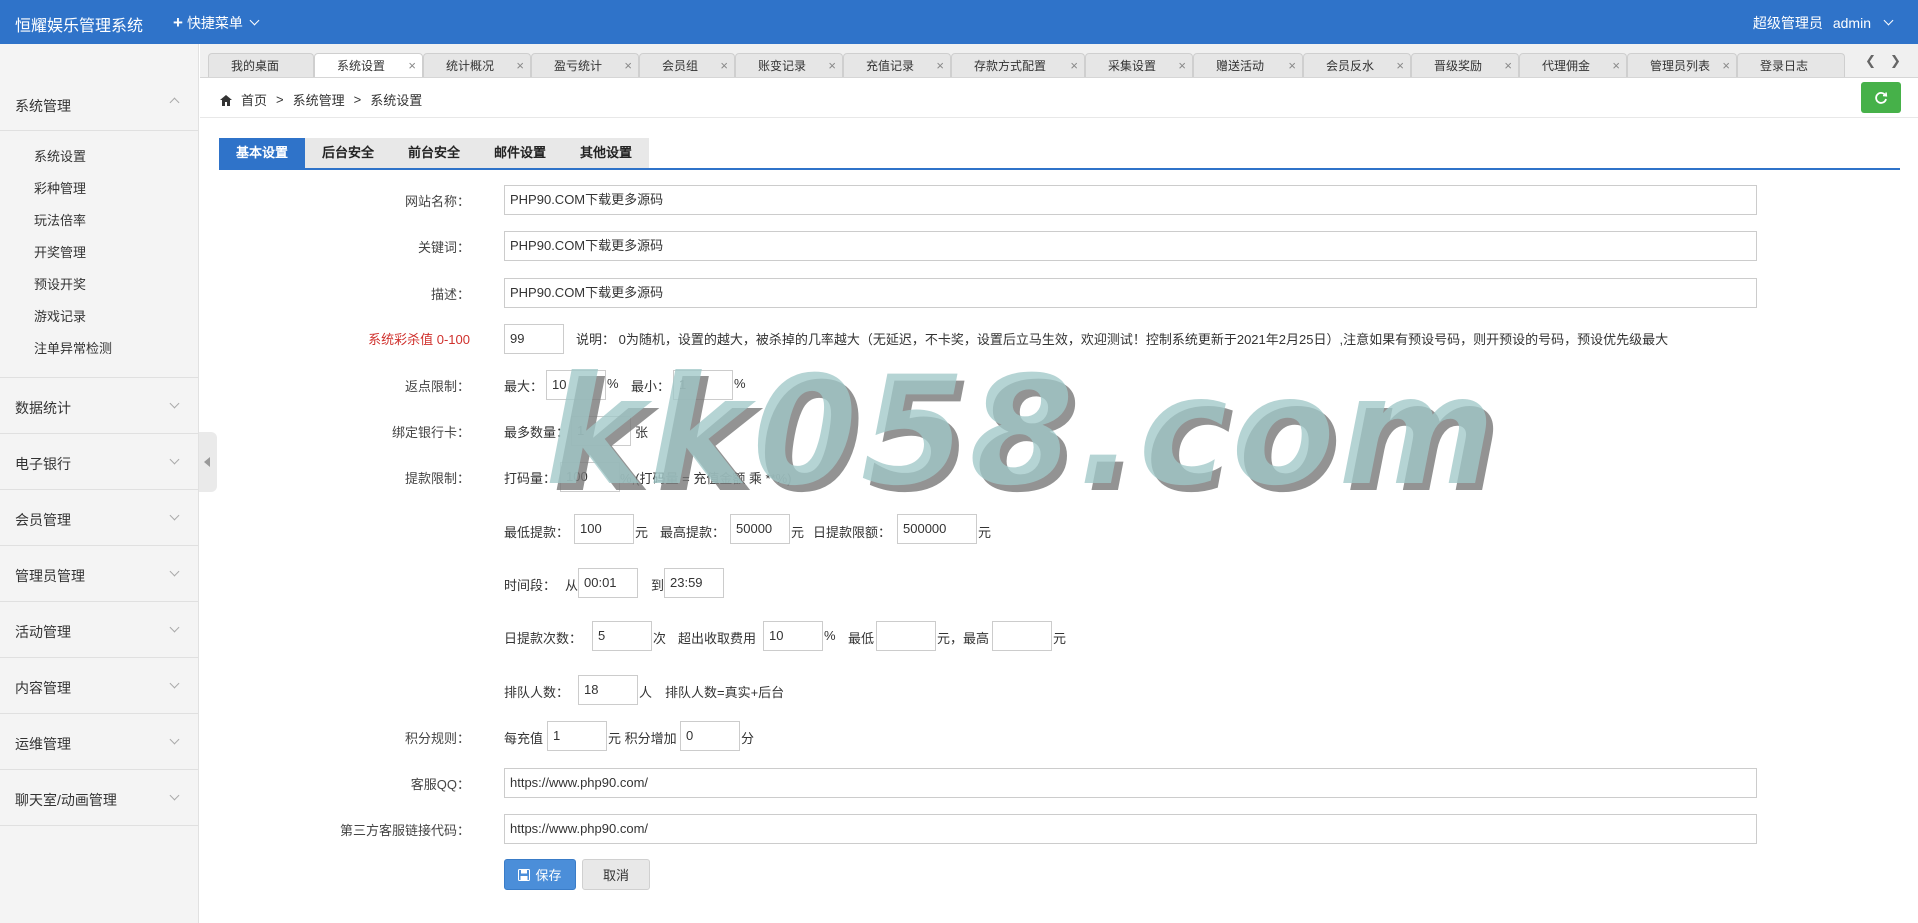 This screenshot has width=1918, height=923. I want to click on daily-limit-label: 日提款限额：, so click(852, 532).